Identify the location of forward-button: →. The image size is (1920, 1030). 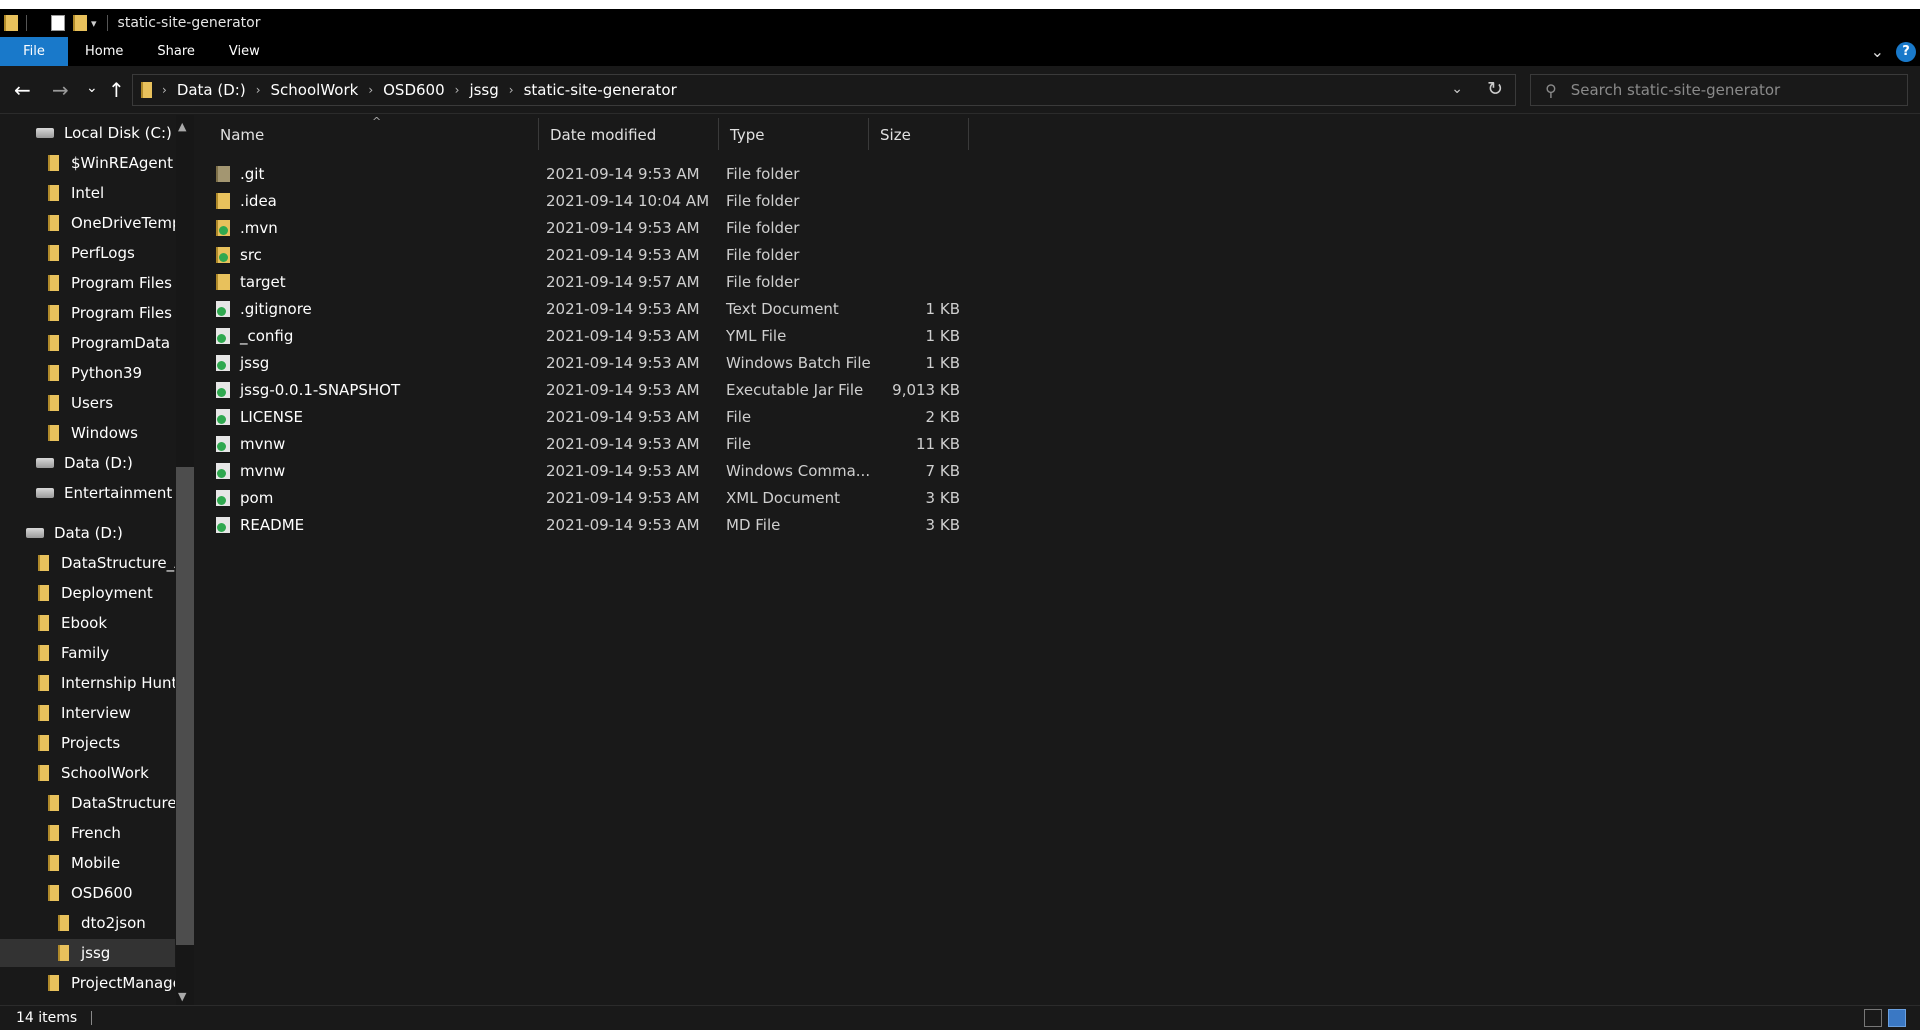
(60, 90).